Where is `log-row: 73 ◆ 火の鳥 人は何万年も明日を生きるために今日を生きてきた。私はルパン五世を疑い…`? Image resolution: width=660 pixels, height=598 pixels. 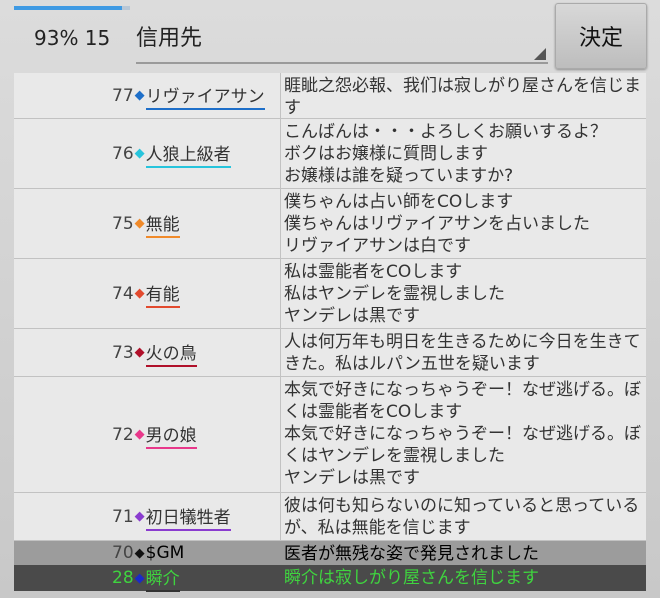 log-row: 73 ◆ 火の鳥 人は何万年も明日を生きるために今日を生きてきた。私はルパン五世を疑い… is located at coordinates (330, 353).